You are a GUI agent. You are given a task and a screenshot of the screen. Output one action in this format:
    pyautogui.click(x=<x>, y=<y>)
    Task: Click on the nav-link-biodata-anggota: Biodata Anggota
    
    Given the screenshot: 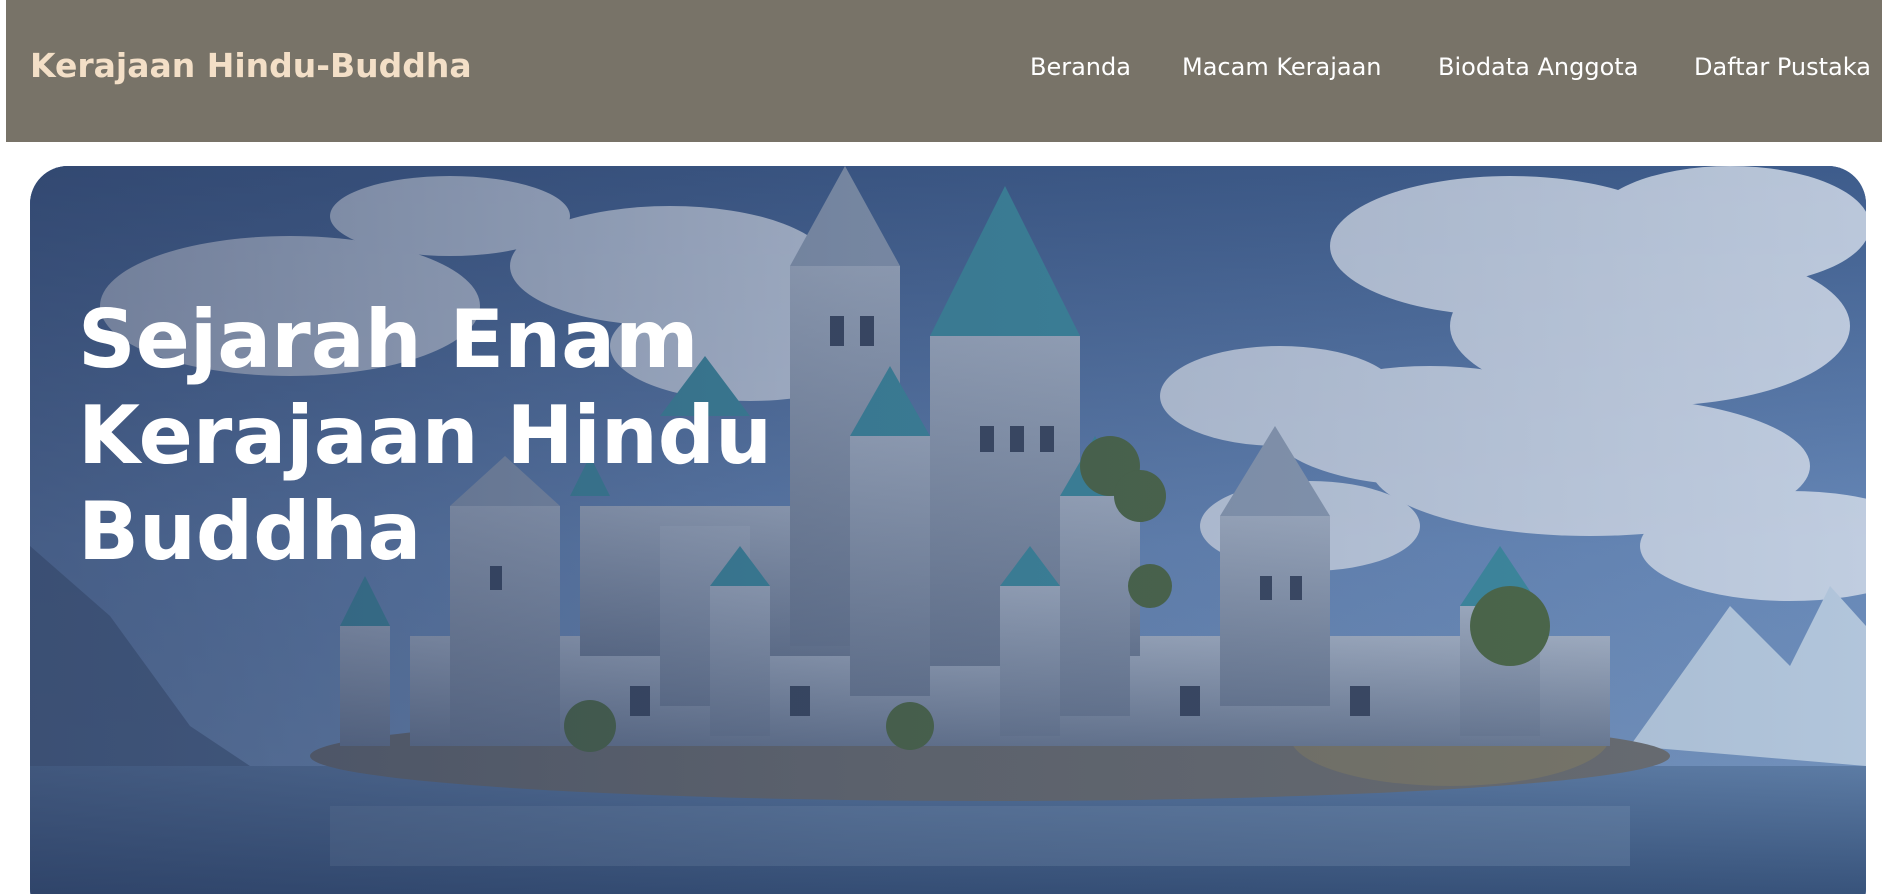 What is the action you would take?
    pyautogui.click(x=1538, y=67)
    